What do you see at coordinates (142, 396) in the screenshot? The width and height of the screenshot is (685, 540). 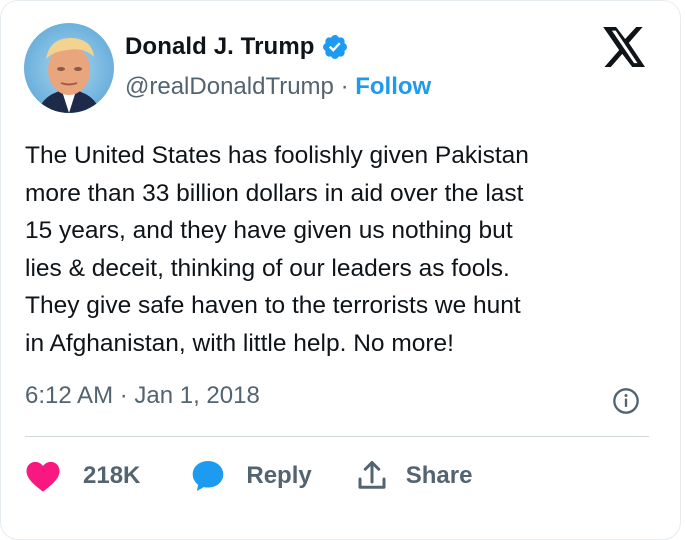 I see `tweet-timestamp: 6:12 AM · Jan 1, 2018` at bounding box center [142, 396].